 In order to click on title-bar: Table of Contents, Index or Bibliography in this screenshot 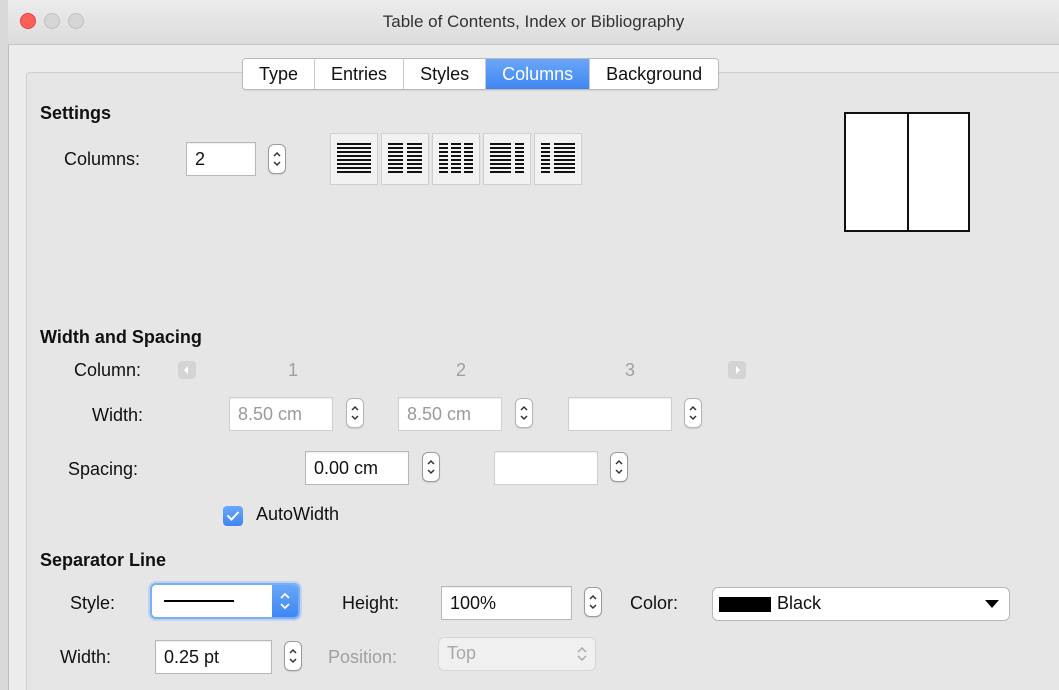, I will do `click(533, 22)`.